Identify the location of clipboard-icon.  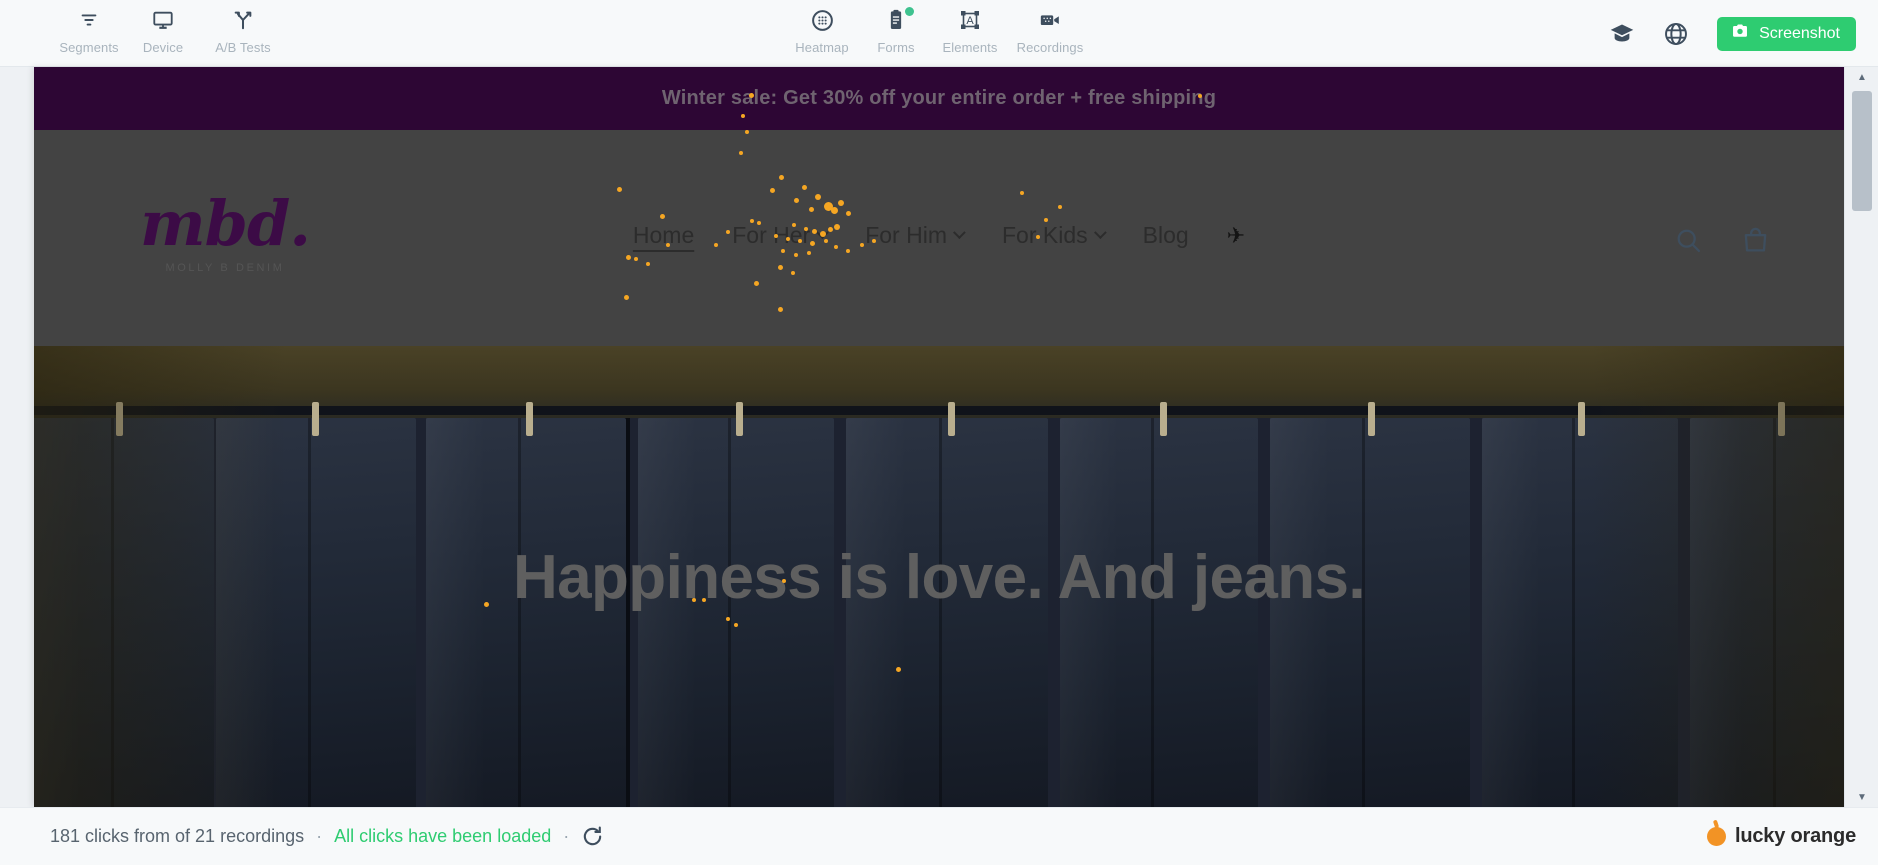
(896, 20).